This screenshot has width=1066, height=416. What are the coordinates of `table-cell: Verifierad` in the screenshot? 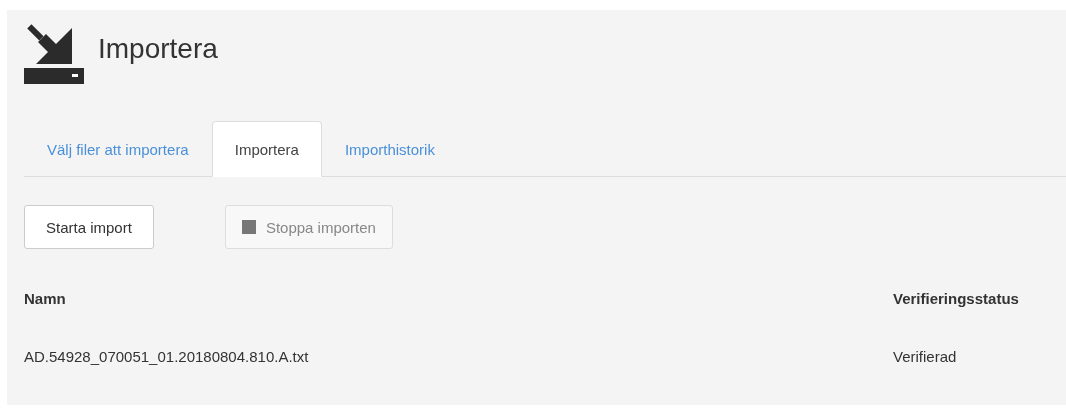 It's located at (925, 356).